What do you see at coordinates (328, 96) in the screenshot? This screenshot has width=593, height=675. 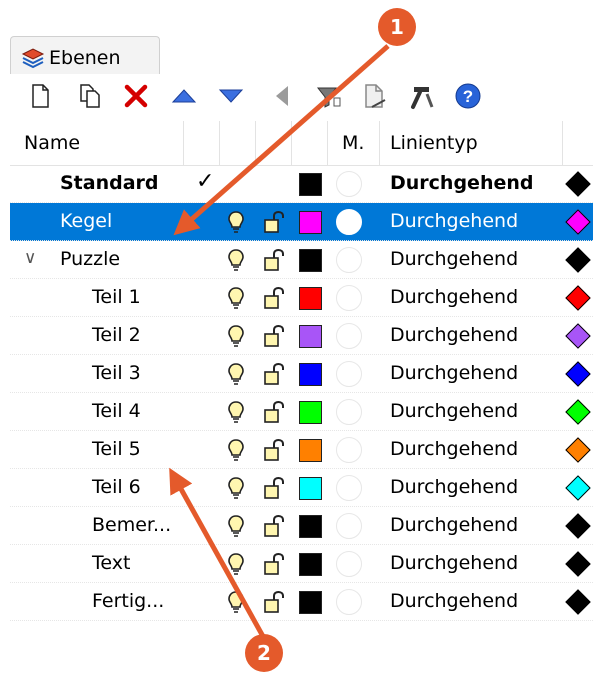 I see `filter-icon` at bounding box center [328, 96].